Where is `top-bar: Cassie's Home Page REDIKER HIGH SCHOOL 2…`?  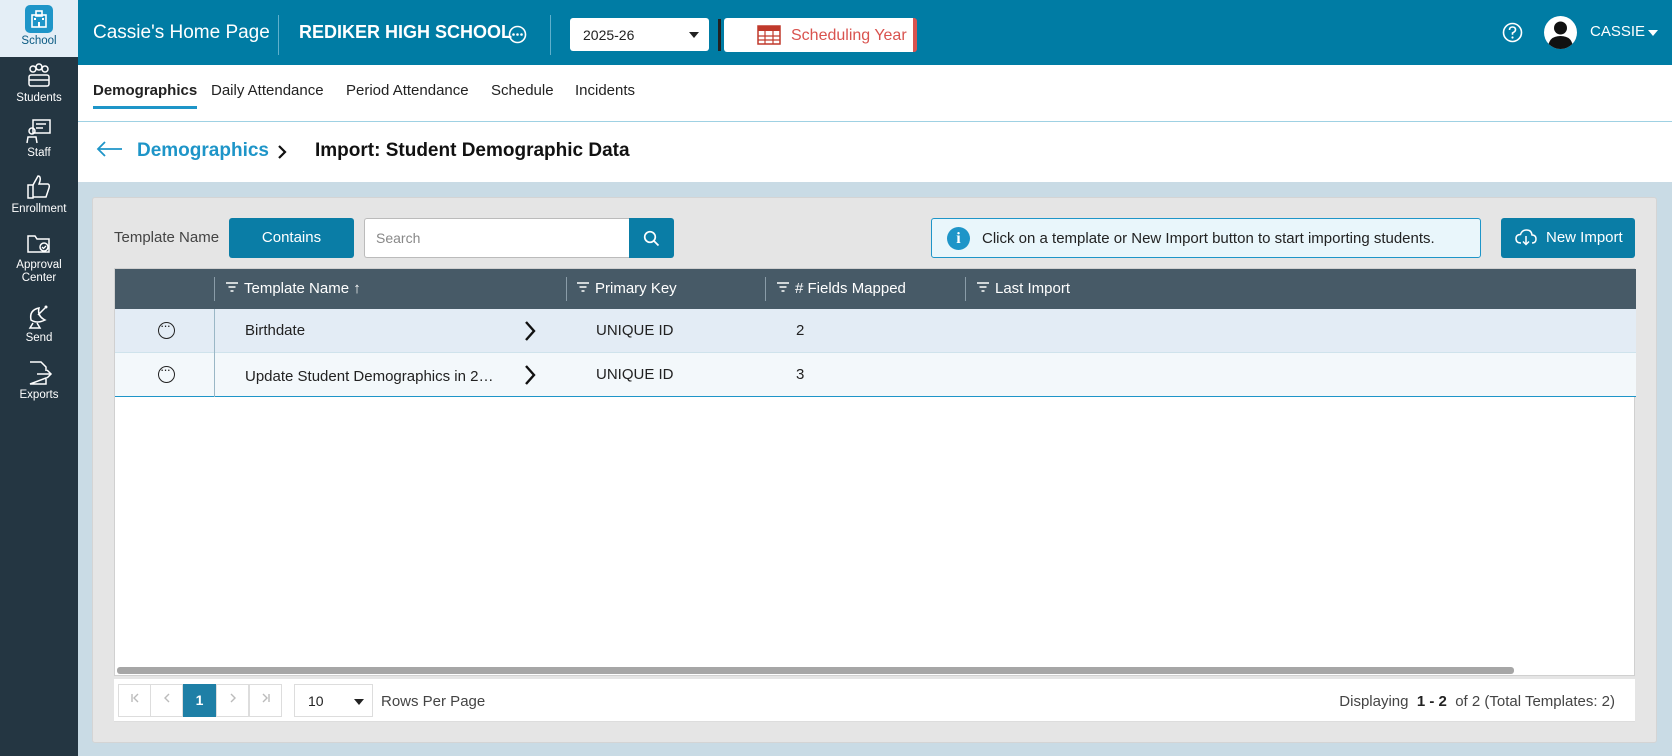
top-bar: Cassie's Home Page REDIKER HIGH SCHOOL 2… is located at coordinates (875, 32).